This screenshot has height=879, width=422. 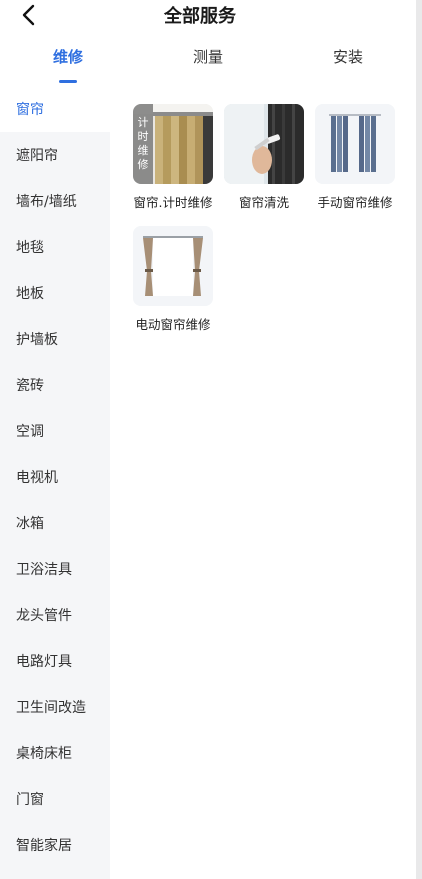 I want to click on thumb-text-char: 维, so click(x=143, y=150).